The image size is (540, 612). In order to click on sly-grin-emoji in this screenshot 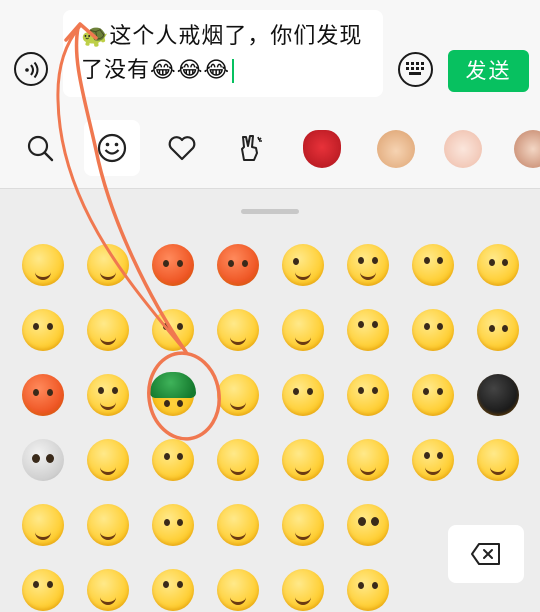, I will do `click(238, 525)`.